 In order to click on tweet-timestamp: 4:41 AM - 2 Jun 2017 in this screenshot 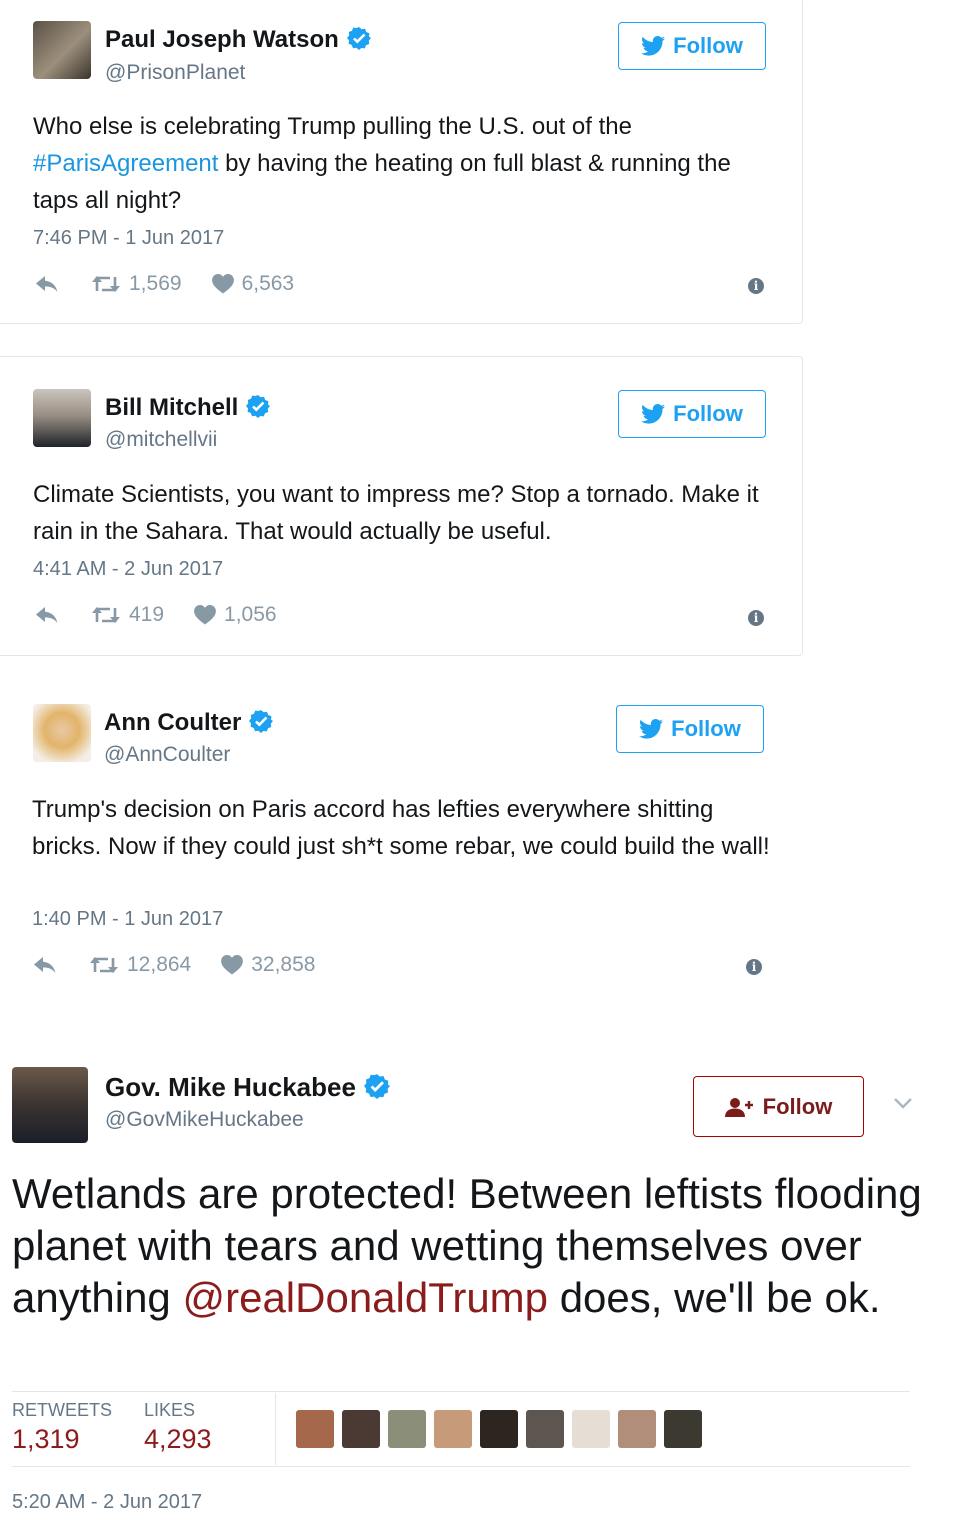, I will do `click(128, 569)`.